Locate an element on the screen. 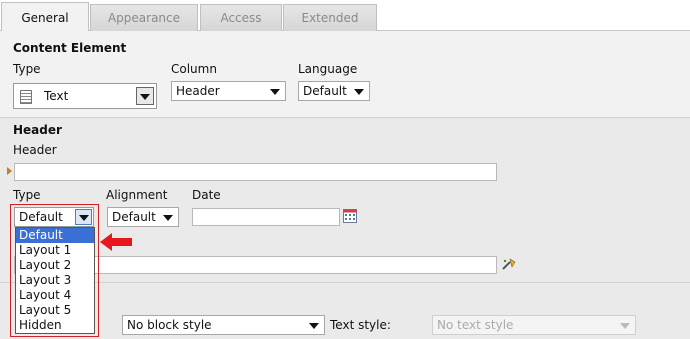 This screenshot has height=339, width=690. content-element-heading: Content Element is located at coordinates (70, 48).